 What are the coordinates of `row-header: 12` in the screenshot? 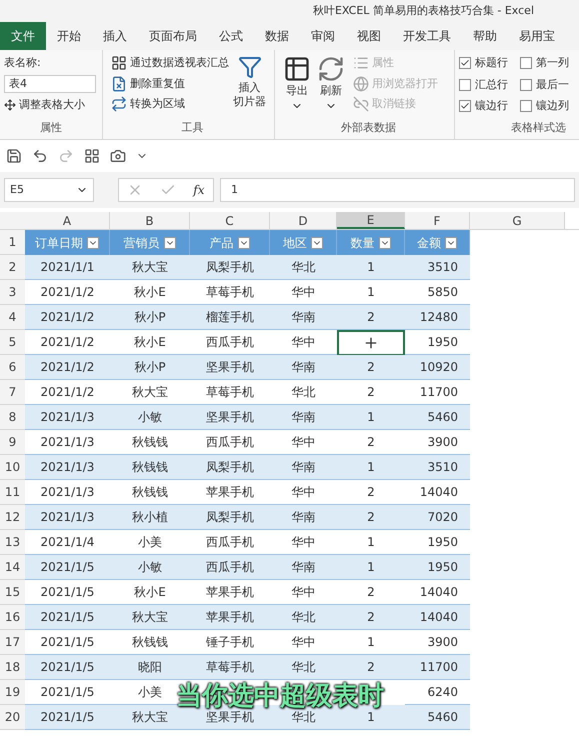 It's located at (12, 517).